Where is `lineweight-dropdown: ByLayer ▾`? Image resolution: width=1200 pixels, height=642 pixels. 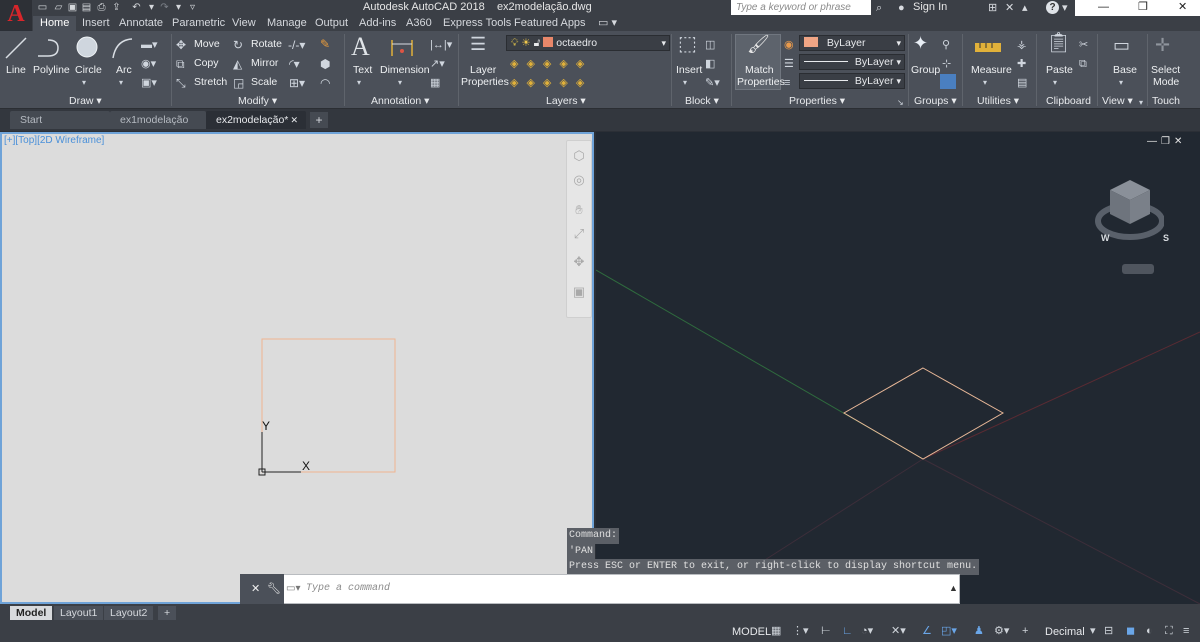
lineweight-dropdown: ByLayer ▾ is located at coordinates (852, 81).